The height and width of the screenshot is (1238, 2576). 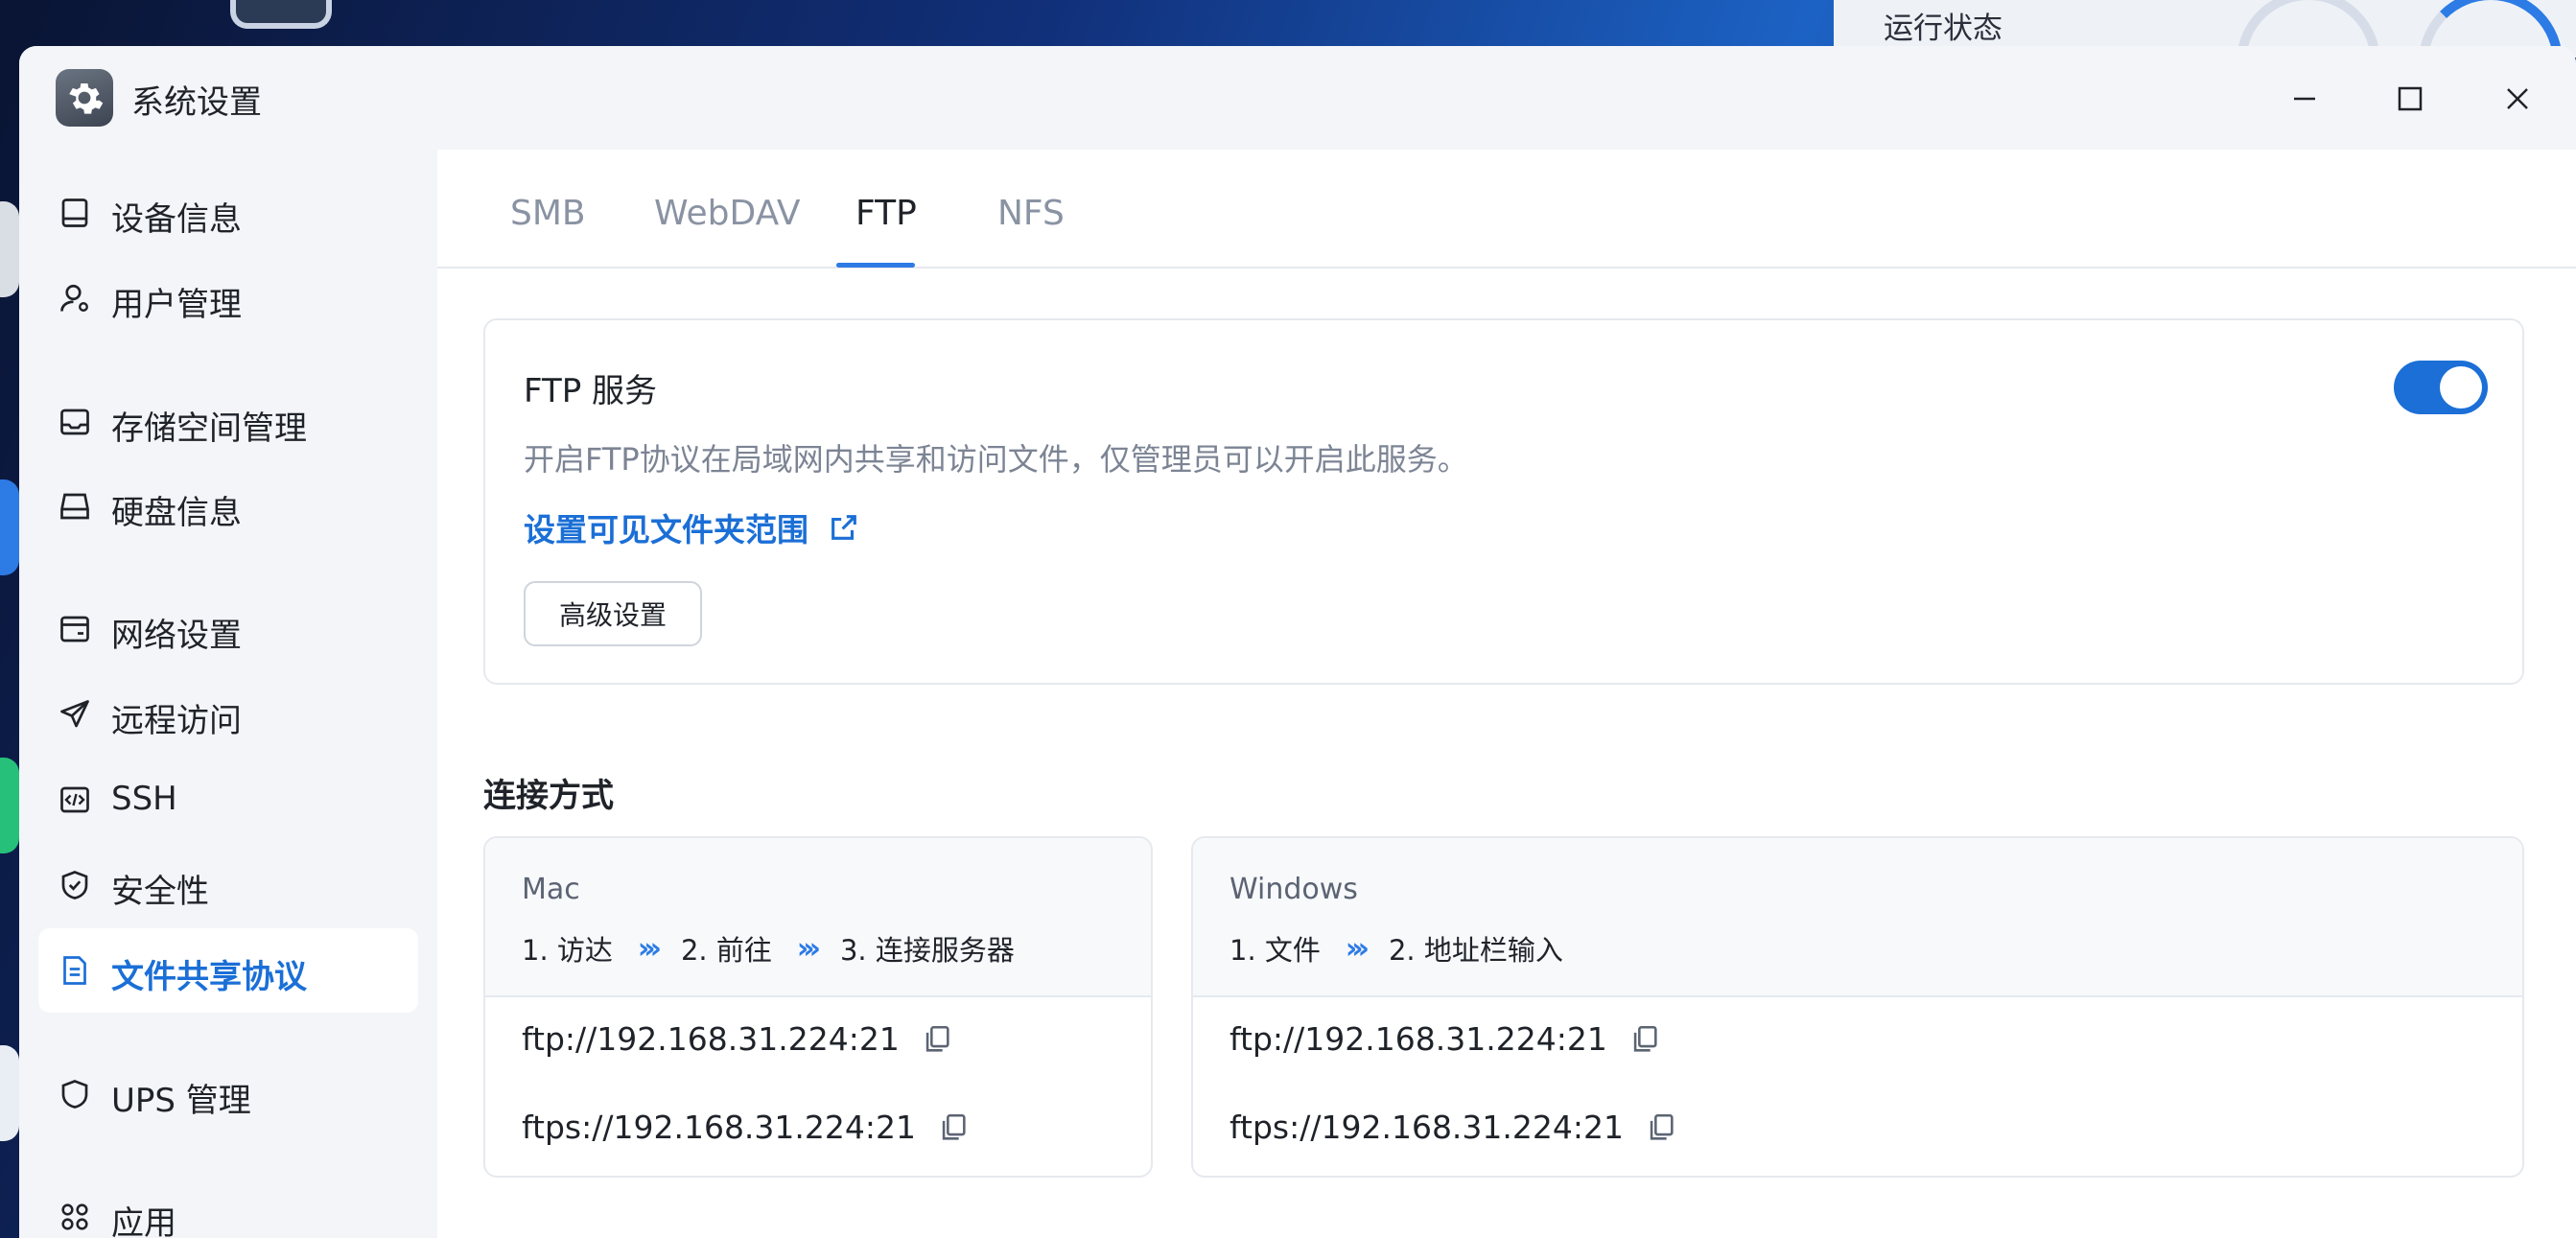 I want to click on sidebar-item-label: UPS 管理, so click(x=181, y=1101).